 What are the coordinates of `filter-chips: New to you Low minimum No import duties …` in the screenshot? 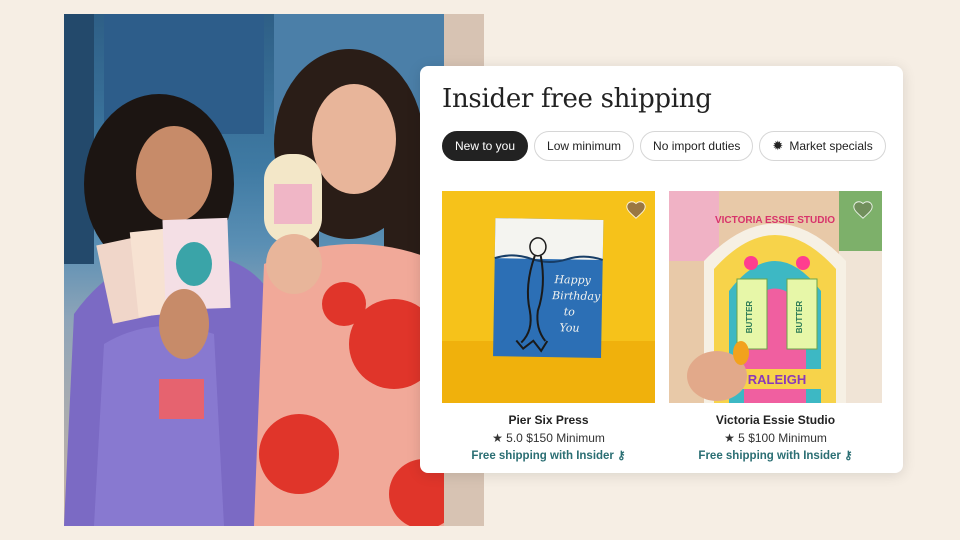 It's located at (664, 146).